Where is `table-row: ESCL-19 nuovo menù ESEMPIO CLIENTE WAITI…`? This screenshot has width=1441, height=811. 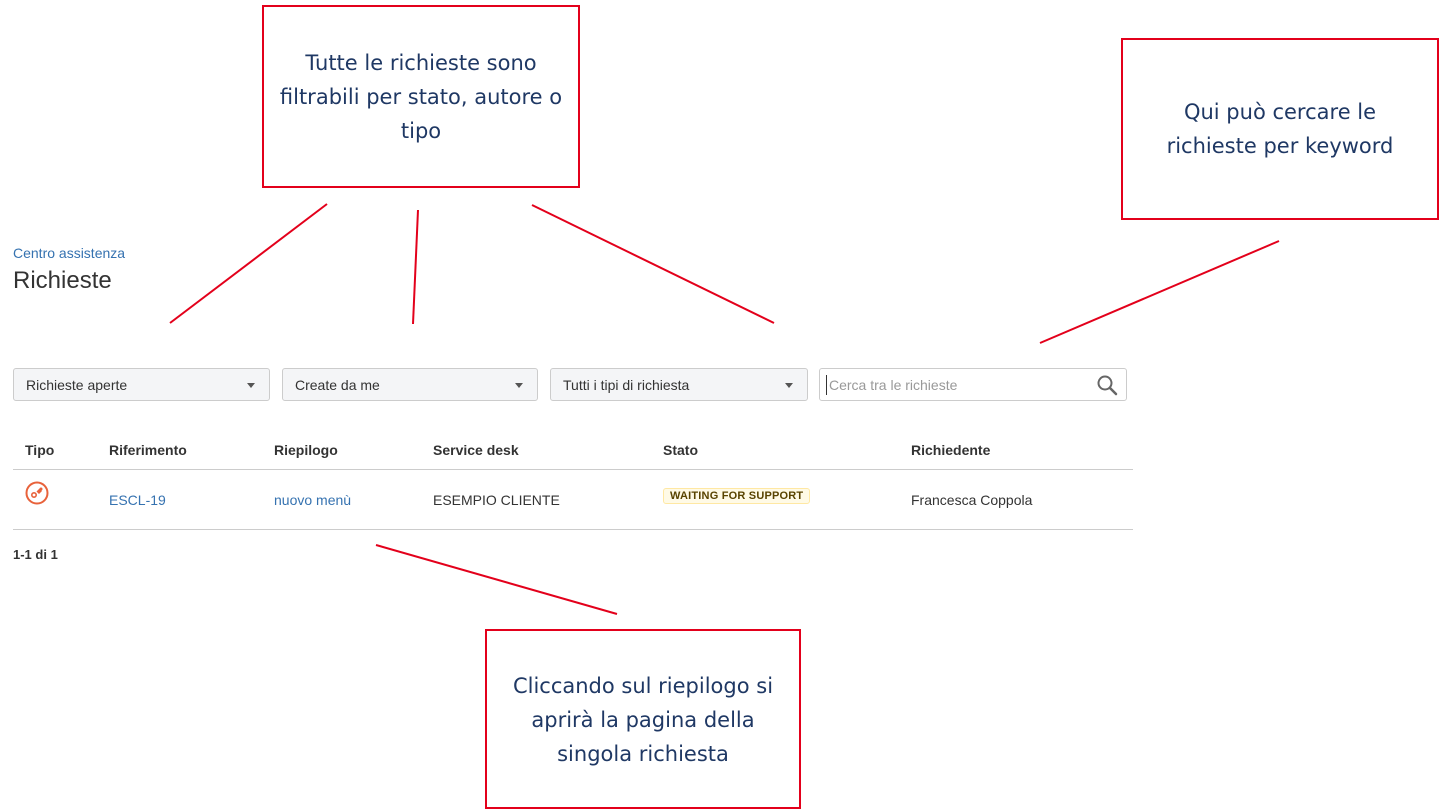
table-row: ESCL-19 nuovo menù ESEMPIO CLIENTE WAITI… is located at coordinates (573, 500).